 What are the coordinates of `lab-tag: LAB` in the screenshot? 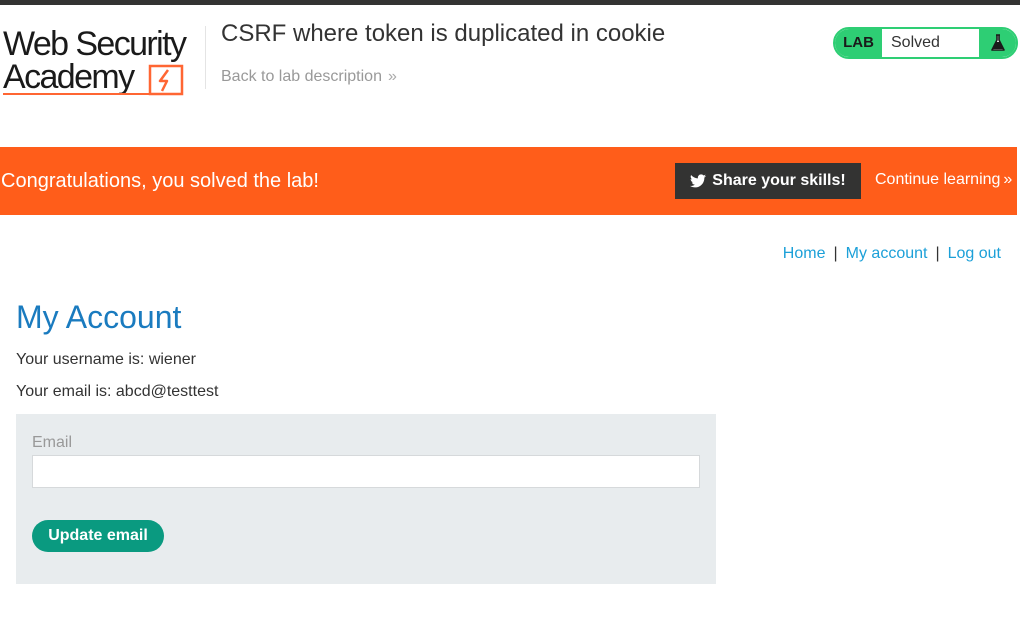 It's located at (858, 43).